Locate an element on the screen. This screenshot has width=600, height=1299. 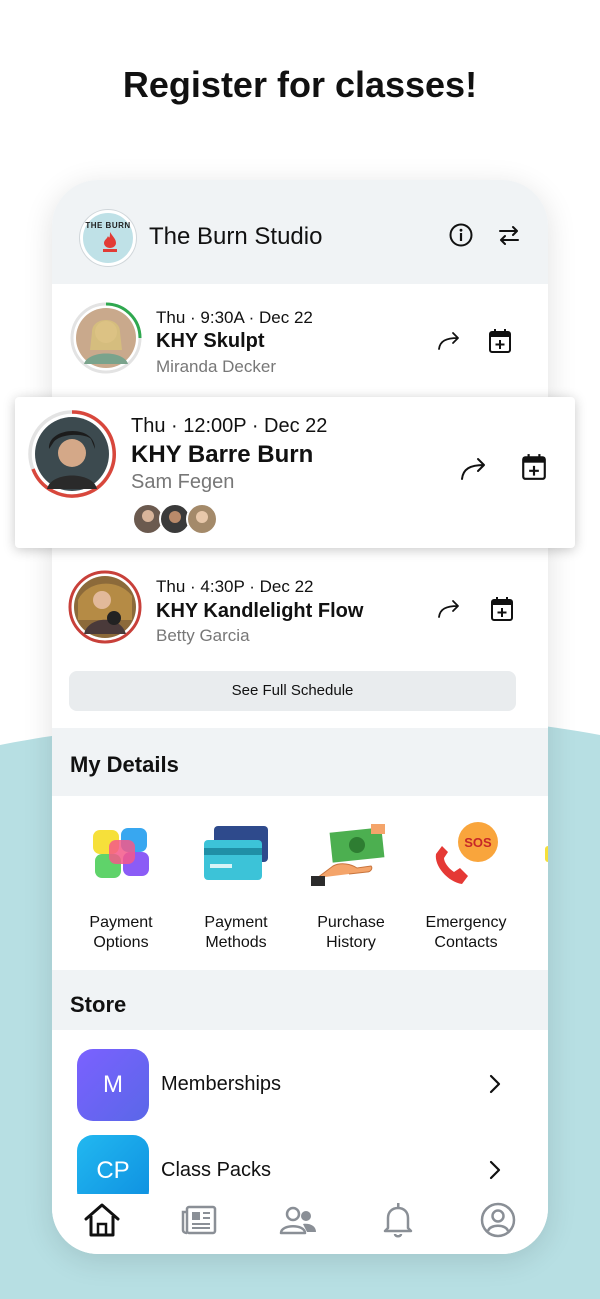
bell-icon is located at coordinates (398, 1220).